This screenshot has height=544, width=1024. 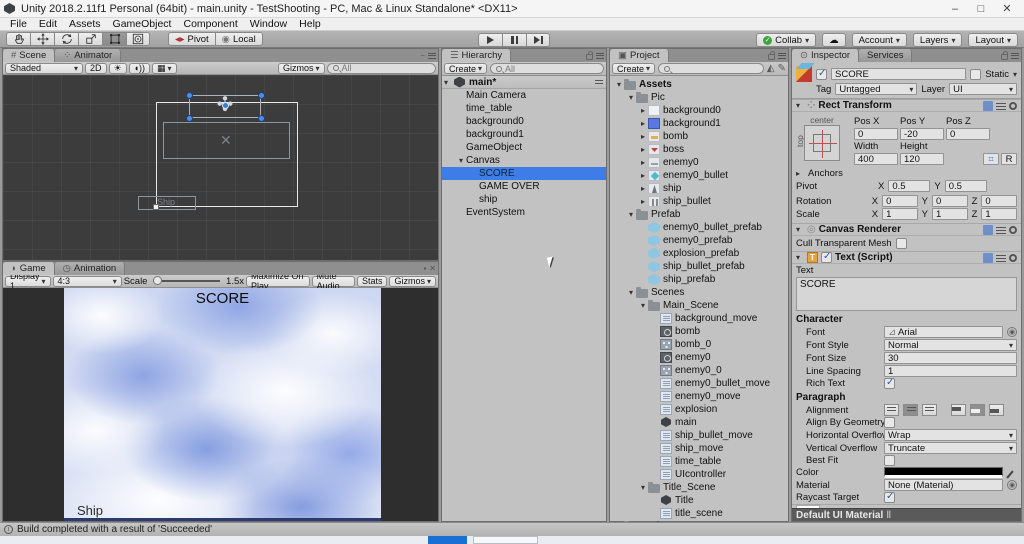 What do you see at coordinates (96, 68) in the screenshot?
I see `2d-toggle: 2D` at bounding box center [96, 68].